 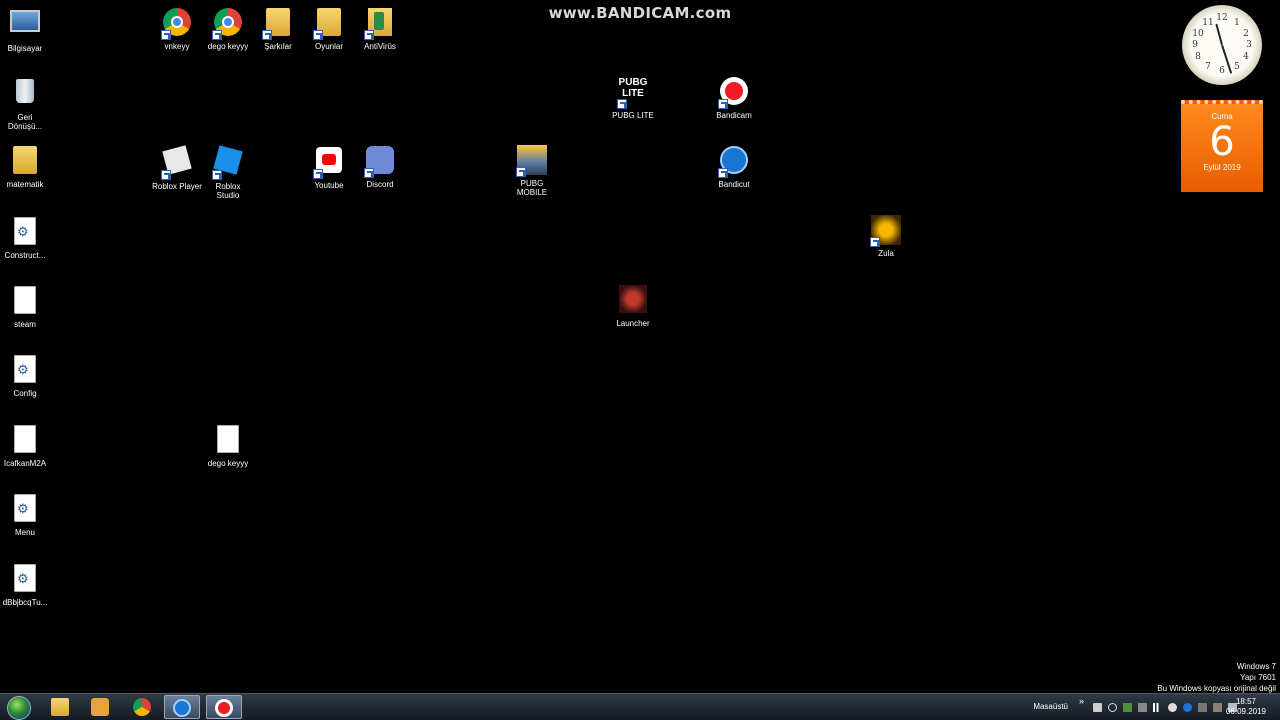 I want to click on desktop-icon-pubg-mobile: PUBG MOBILE, so click(x=532, y=170).